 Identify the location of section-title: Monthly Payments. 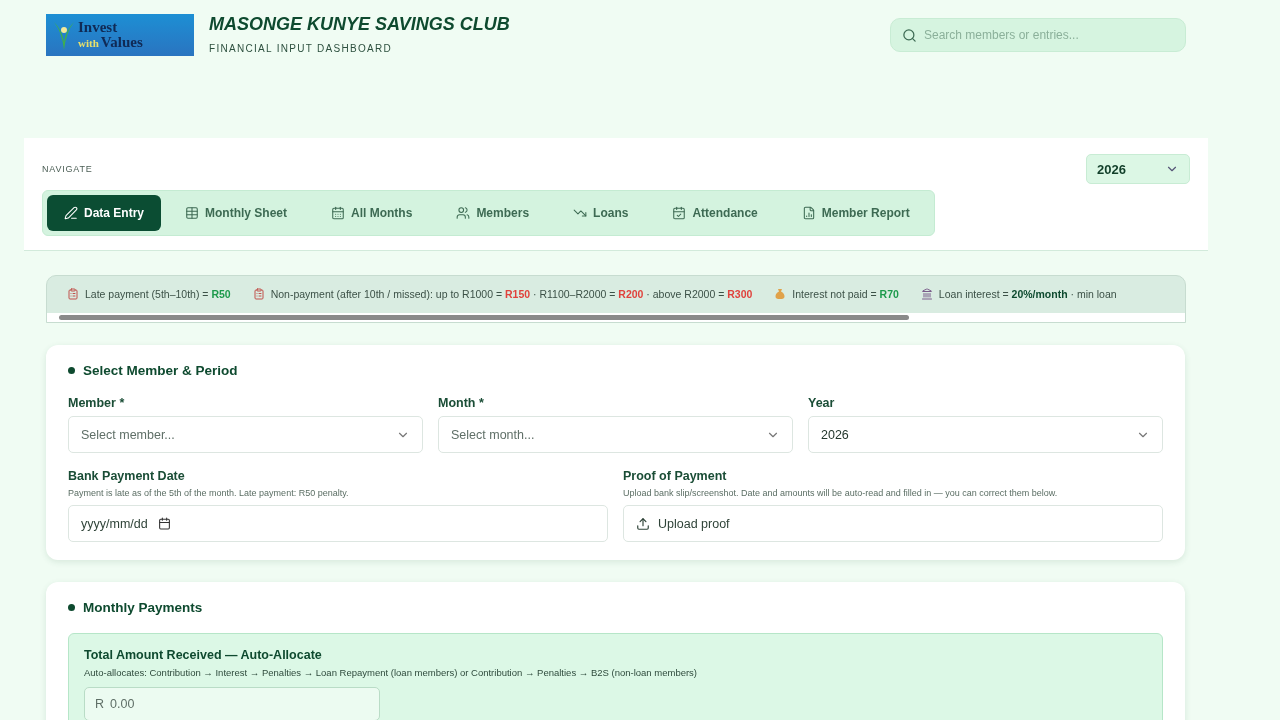
(143, 607).